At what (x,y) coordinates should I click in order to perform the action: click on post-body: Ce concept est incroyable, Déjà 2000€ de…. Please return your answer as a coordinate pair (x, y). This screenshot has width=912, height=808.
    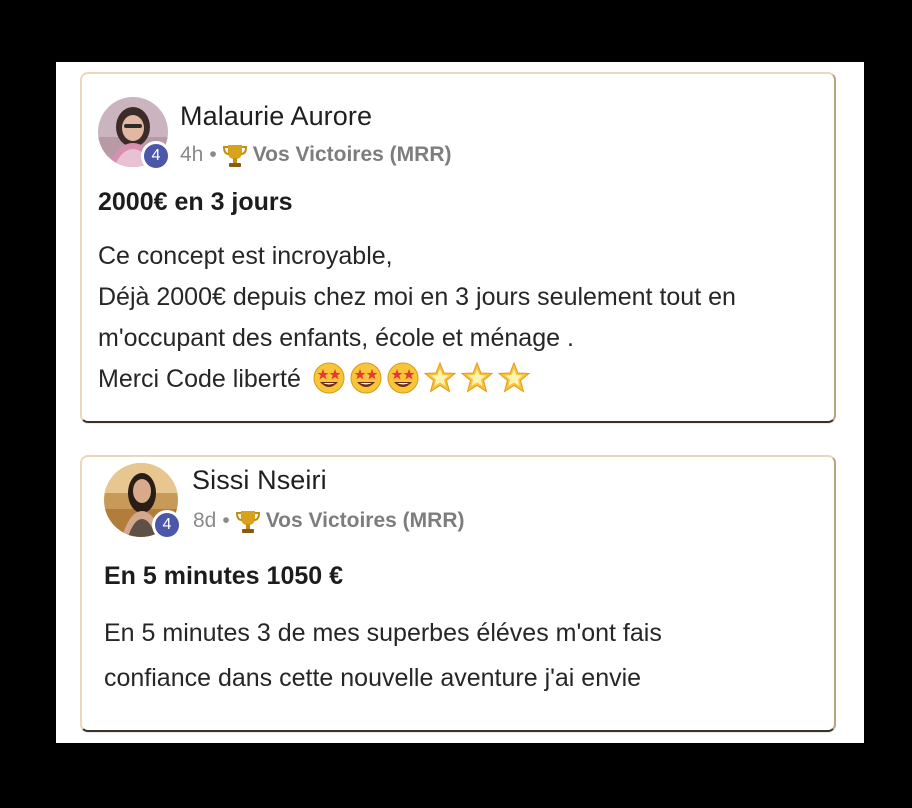
    Looking at the image, I should click on (417, 318).